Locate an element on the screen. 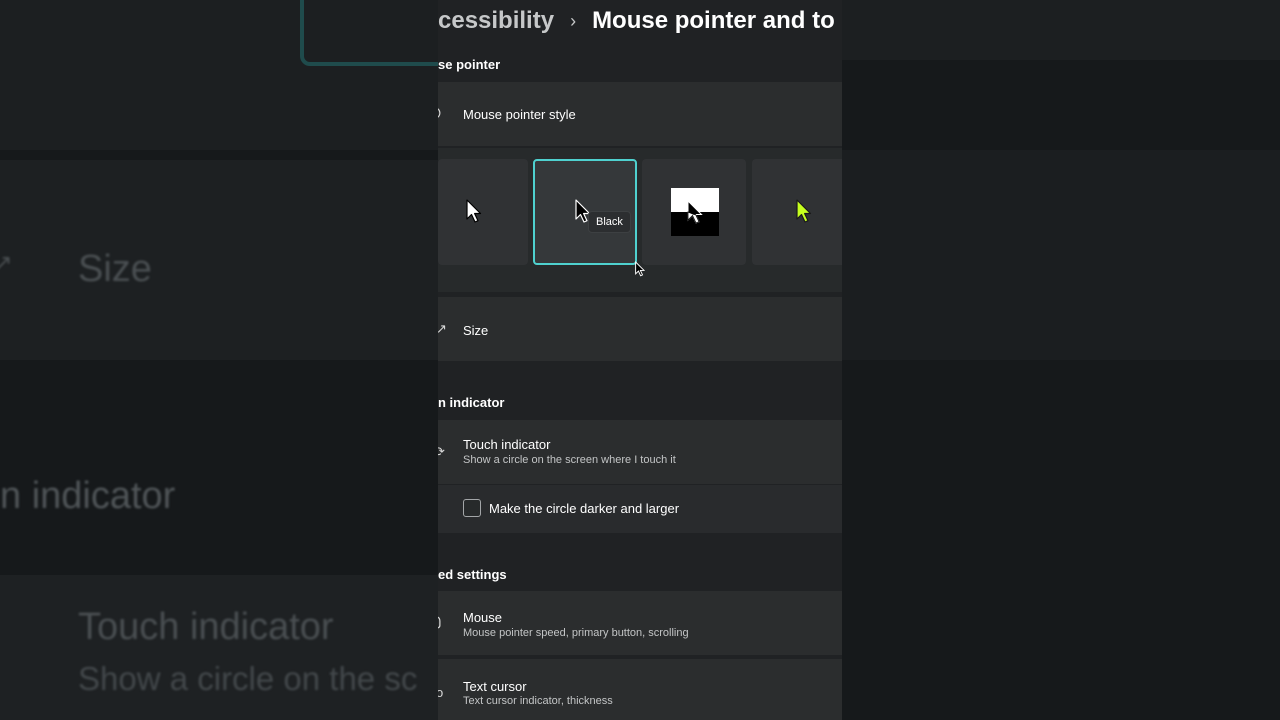  section-heading-related-settings: ed settings is located at coordinates (472, 574).